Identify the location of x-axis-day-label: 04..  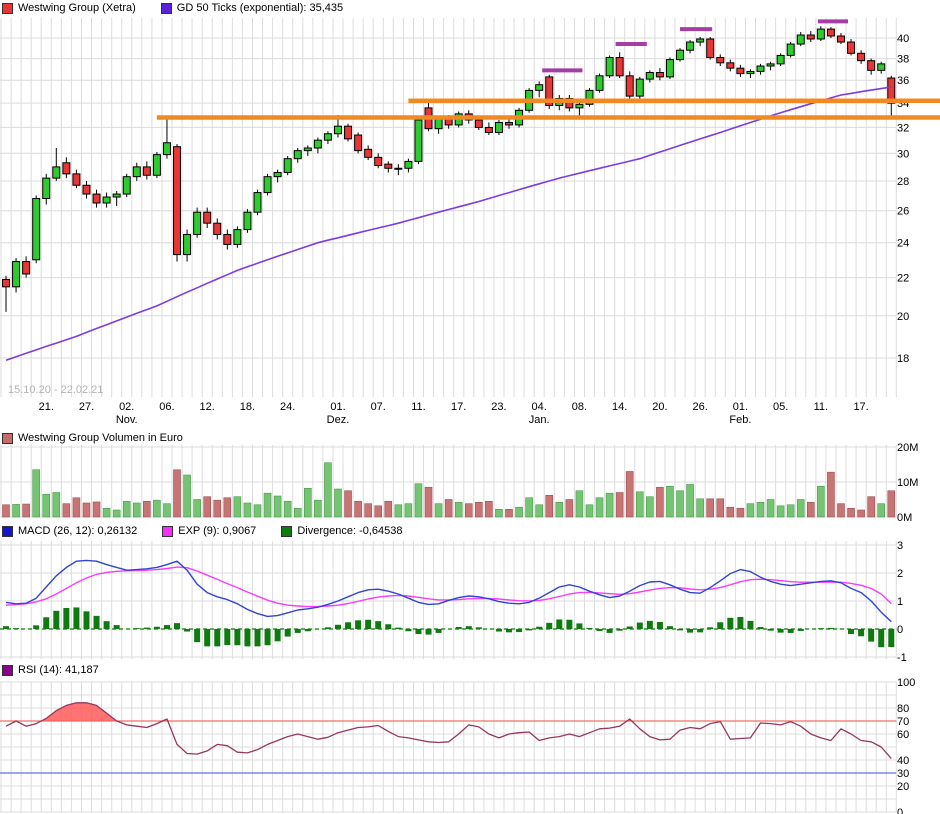
(539, 407).